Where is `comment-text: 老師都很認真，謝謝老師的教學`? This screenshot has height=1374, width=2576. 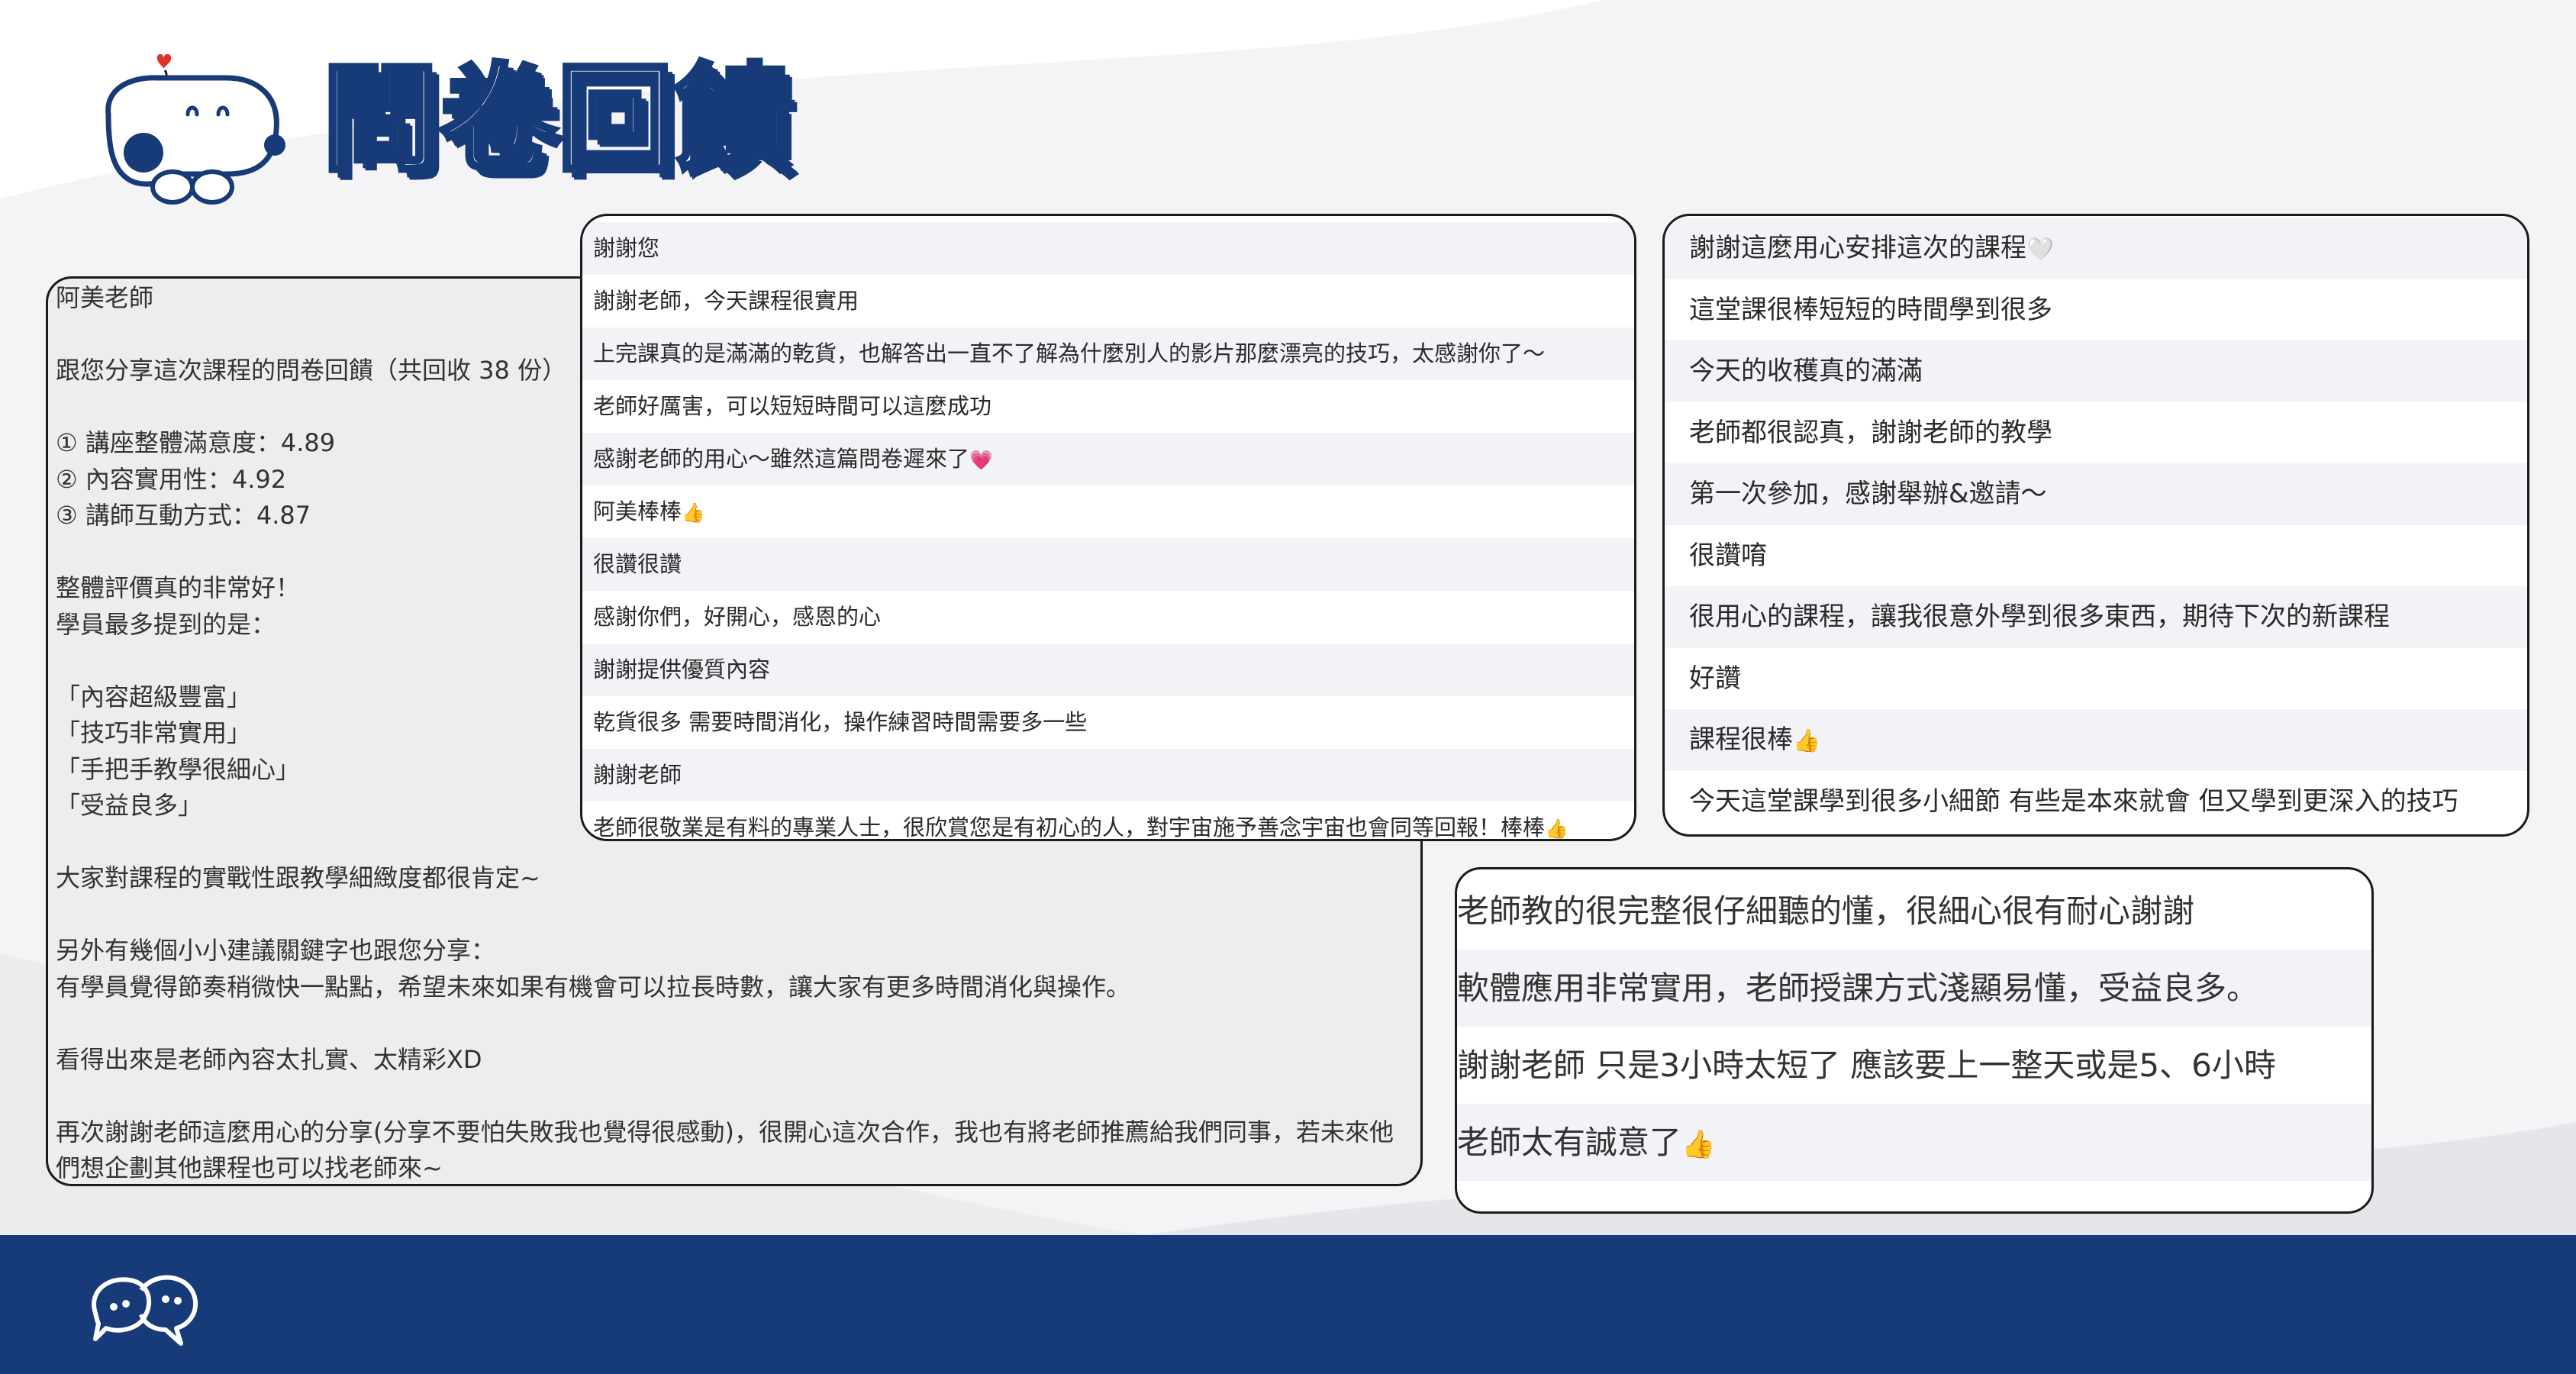 comment-text: 老師都很認真，謝謝老師的教學 is located at coordinates (1871, 432).